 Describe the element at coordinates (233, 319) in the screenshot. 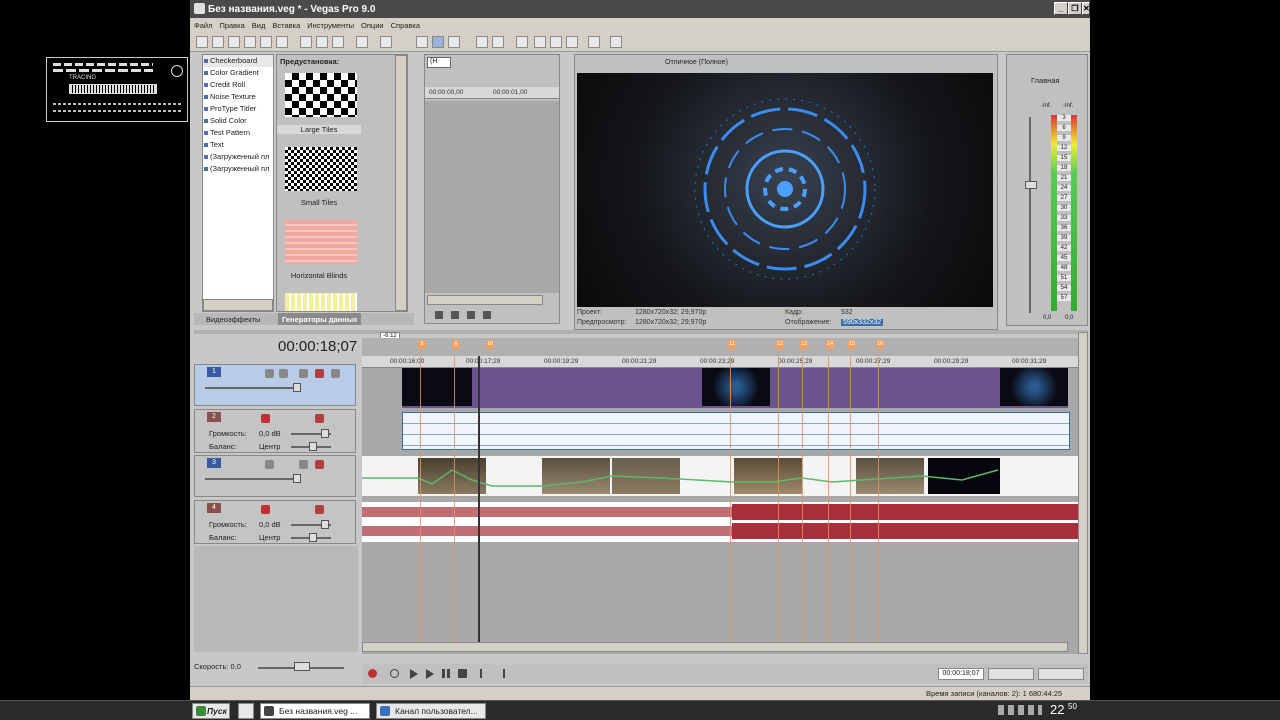

I see `tab-video-effects: Видеоэффекты` at that location.